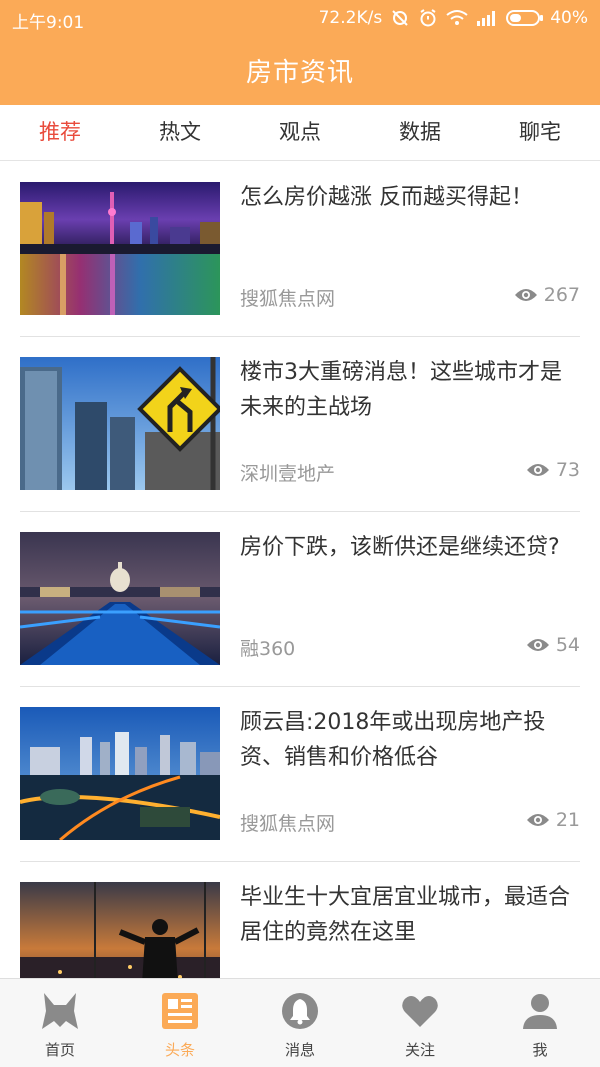  What do you see at coordinates (288, 474) in the screenshot?
I see `article-source: 深圳壹地产` at bounding box center [288, 474].